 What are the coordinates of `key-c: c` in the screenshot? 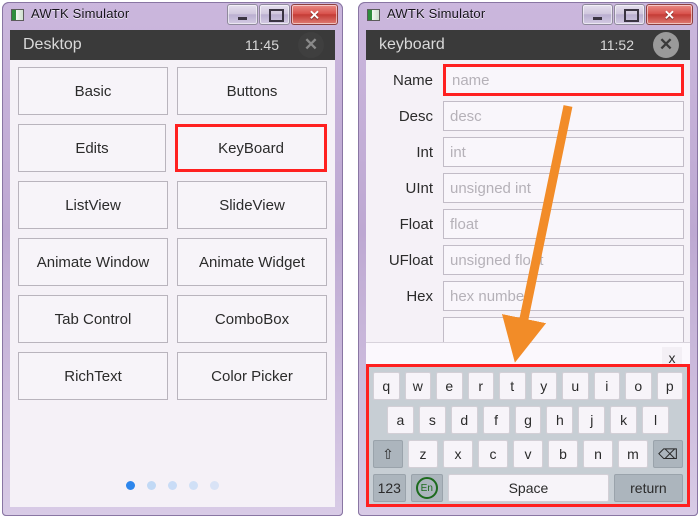 It's located at (493, 454).